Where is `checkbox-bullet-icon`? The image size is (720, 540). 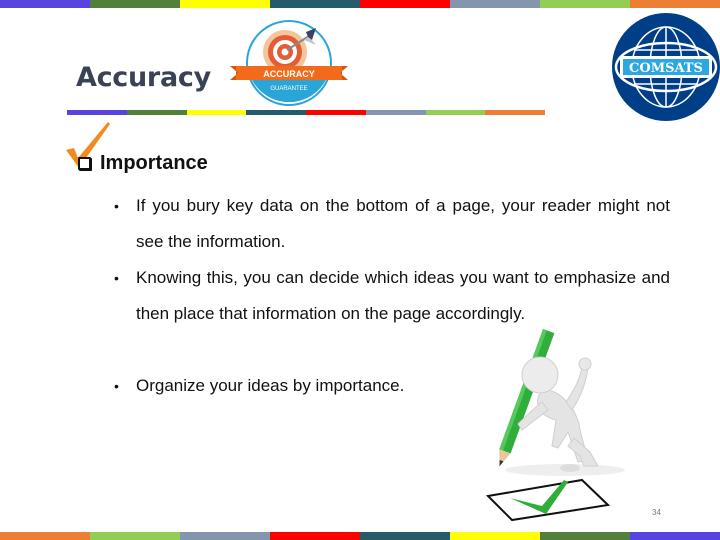
checkbox-bullet-icon is located at coordinates (84, 163).